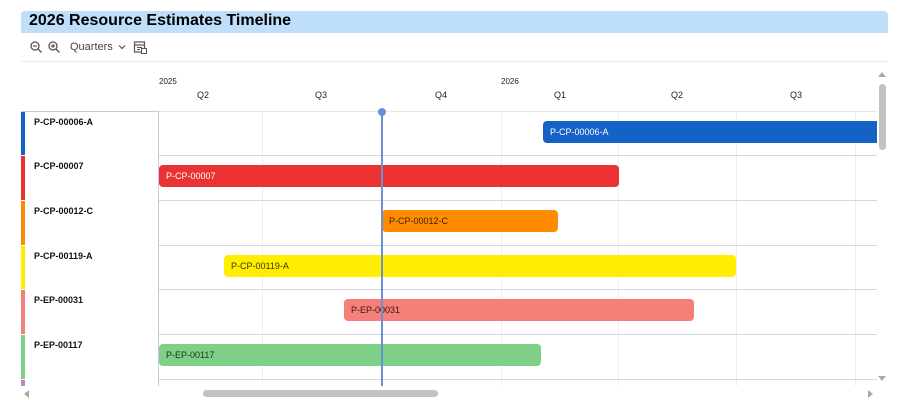 The width and height of the screenshot is (910, 400). Describe the element at coordinates (470, 221) in the screenshot. I see `timeline-bar: P-CP-00012-C` at that location.